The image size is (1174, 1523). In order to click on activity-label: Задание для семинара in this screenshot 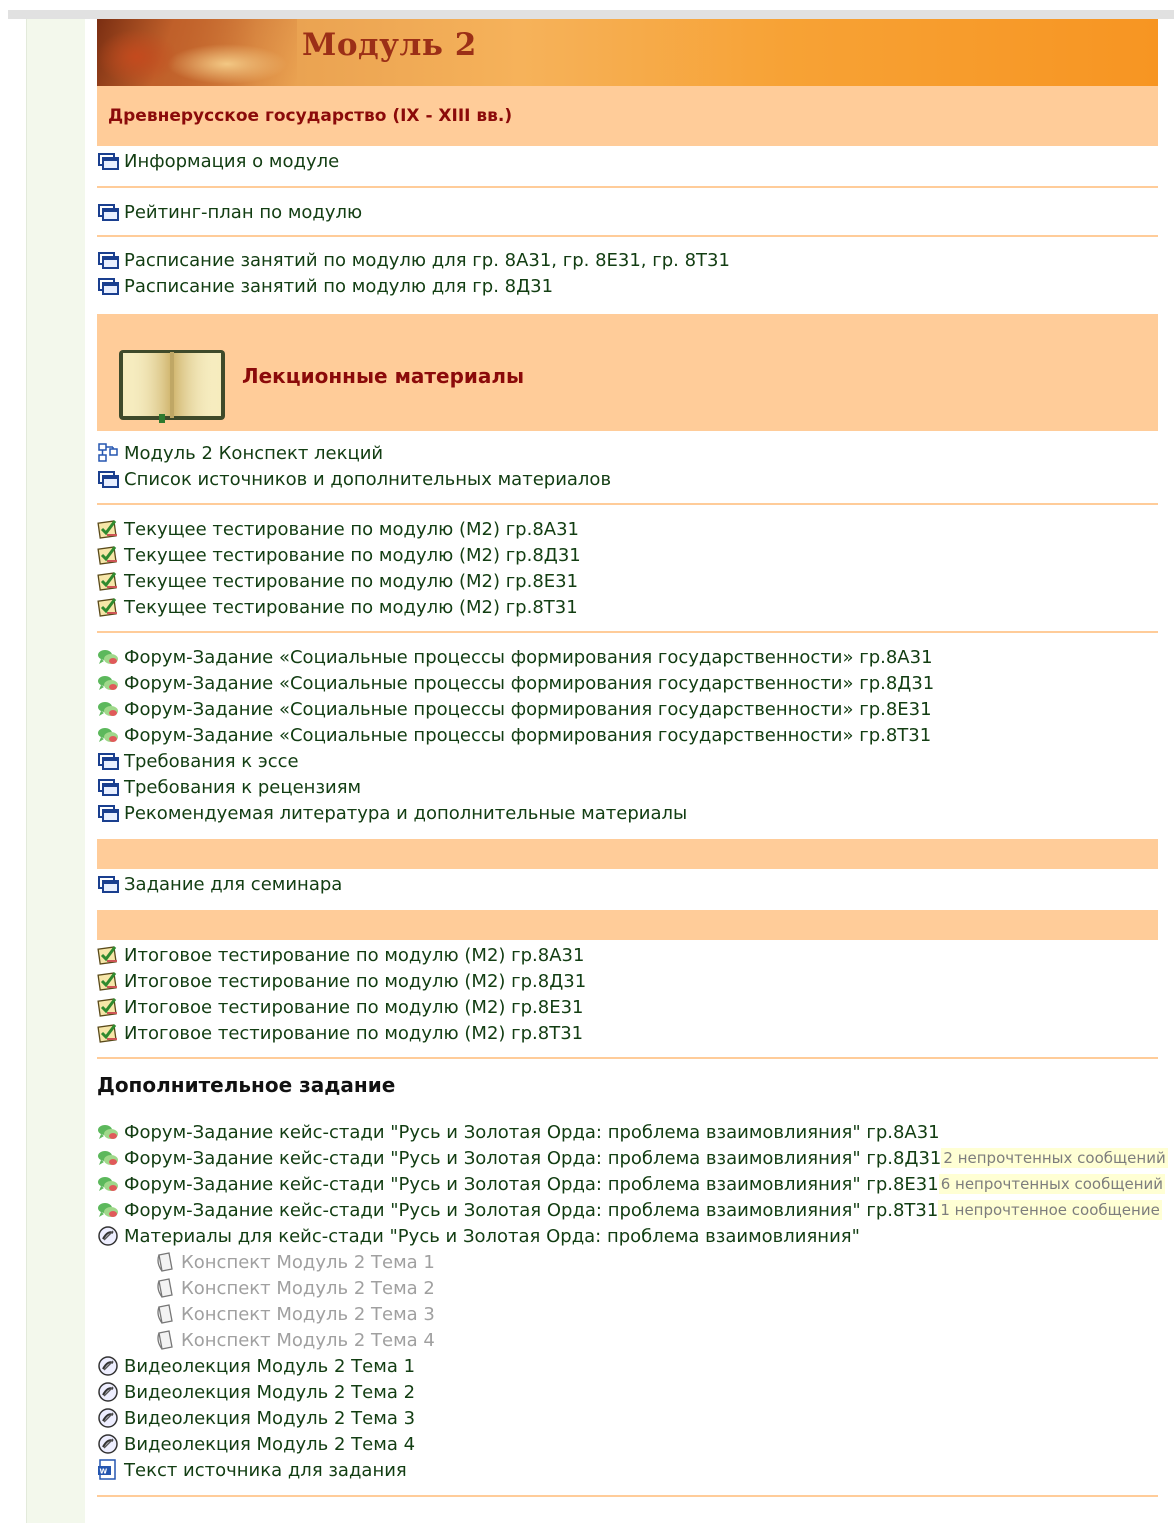, I will do `click(233, 884)`.